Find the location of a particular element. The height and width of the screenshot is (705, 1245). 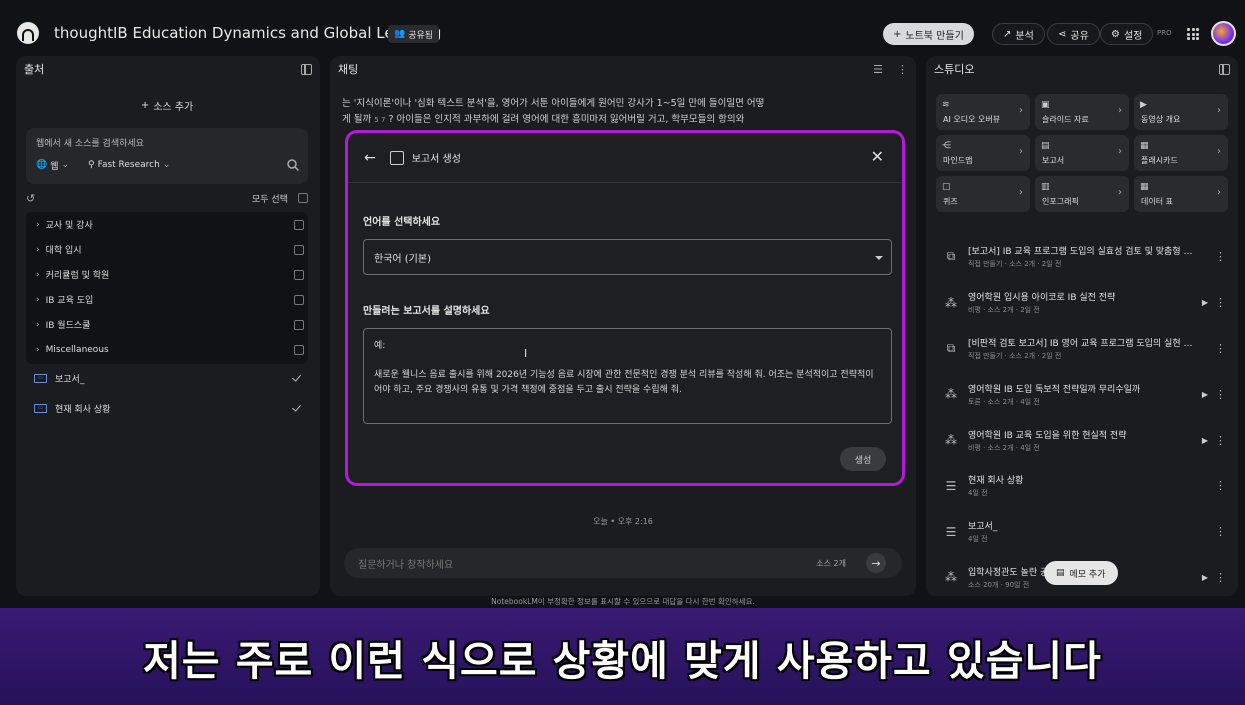

studio-tile-quiz: ▢ 퀴즈 › is located at coordinates (983, 194).